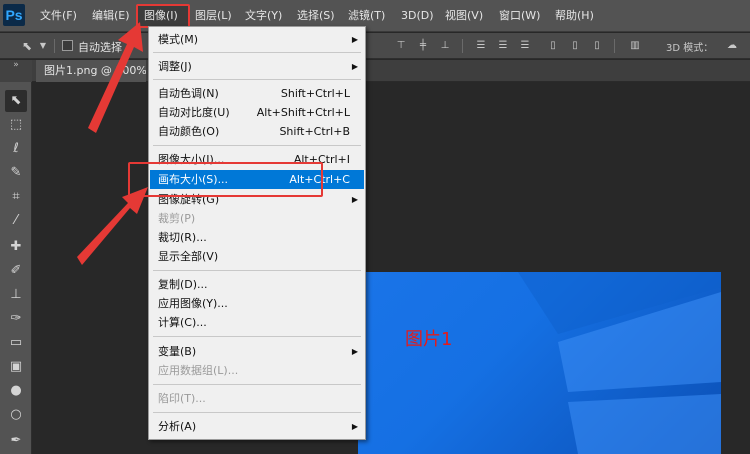 This screenshot has width=750, height=454. What do you see at coordinates (112, 143) in the screenshot?
I see `annotation-arrows` at bounding box center [112, 143].